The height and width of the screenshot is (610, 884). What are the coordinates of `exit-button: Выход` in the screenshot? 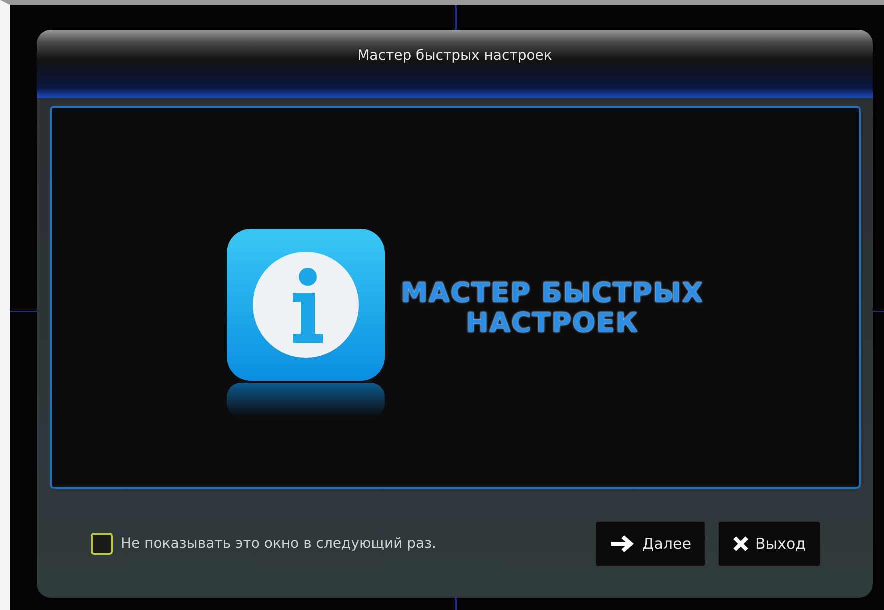 It's located at (769, 543).